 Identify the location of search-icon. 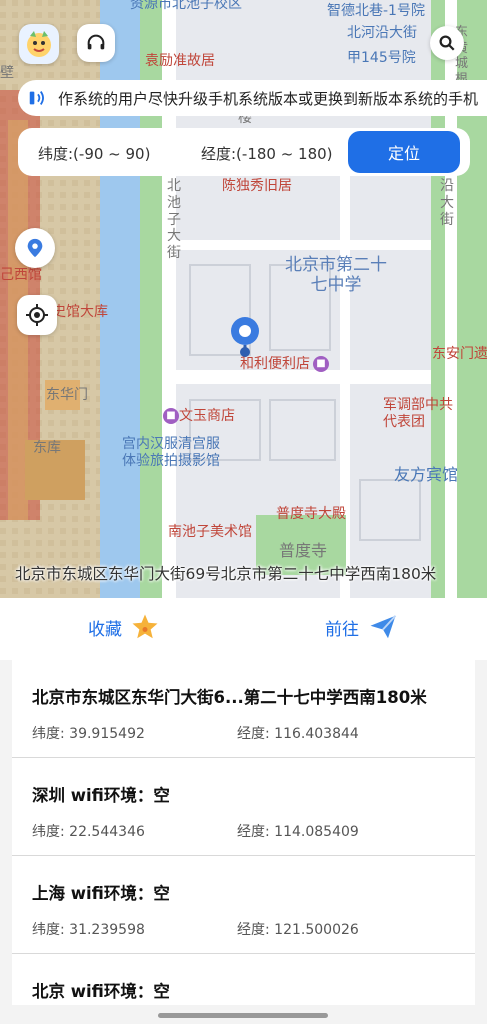
(447, 43).